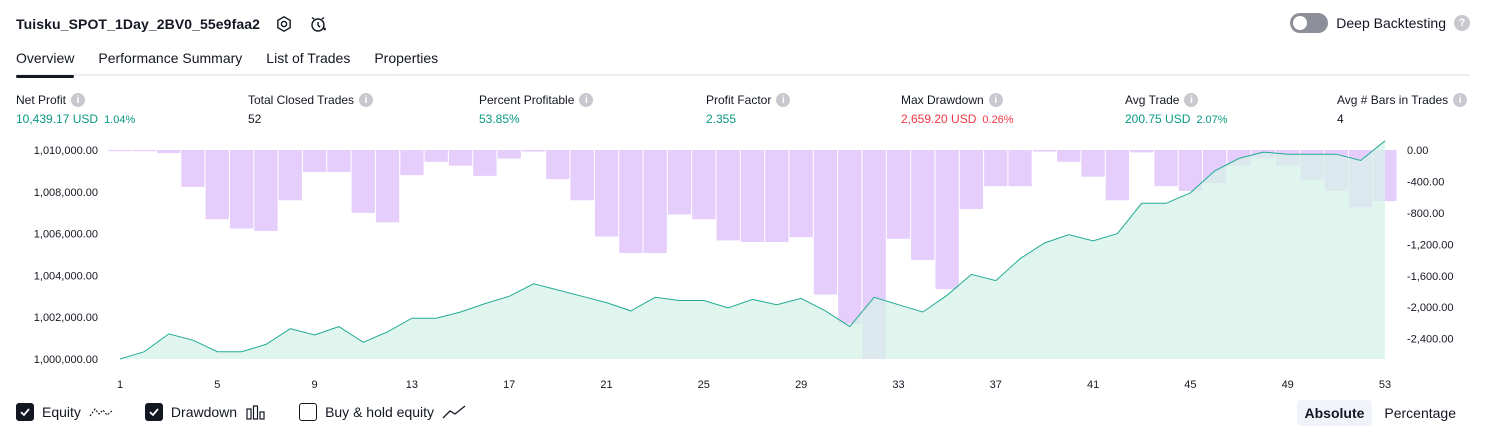 The image size is (1486, 438). I want to click on drawdown-checkbox, so click(153, 412).